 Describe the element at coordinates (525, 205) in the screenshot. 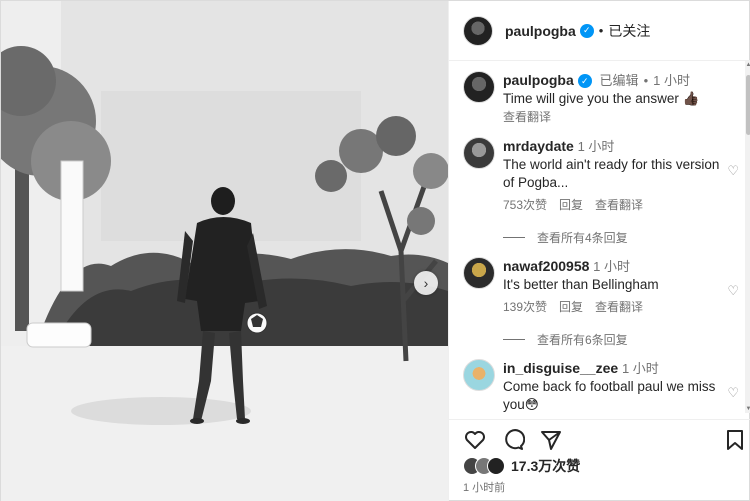

I see `comment-likes: 753次赞` at that location.